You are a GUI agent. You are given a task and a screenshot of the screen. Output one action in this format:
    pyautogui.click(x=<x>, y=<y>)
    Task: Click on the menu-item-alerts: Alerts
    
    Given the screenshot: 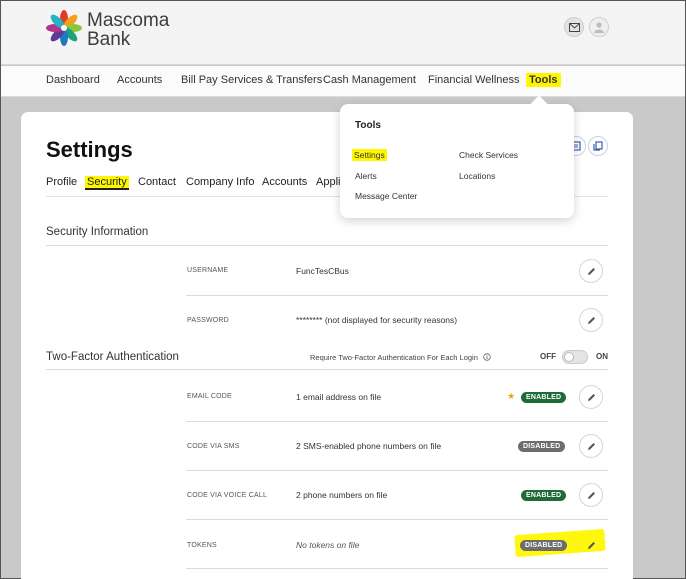 What is the action you would take?
    pyautogui.click(x=366, y=176)
    